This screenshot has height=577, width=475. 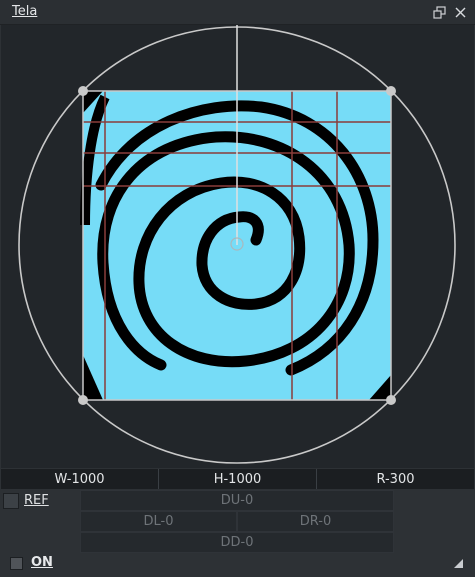 I want to click on on-checkbox, so click(x=16, y=563).